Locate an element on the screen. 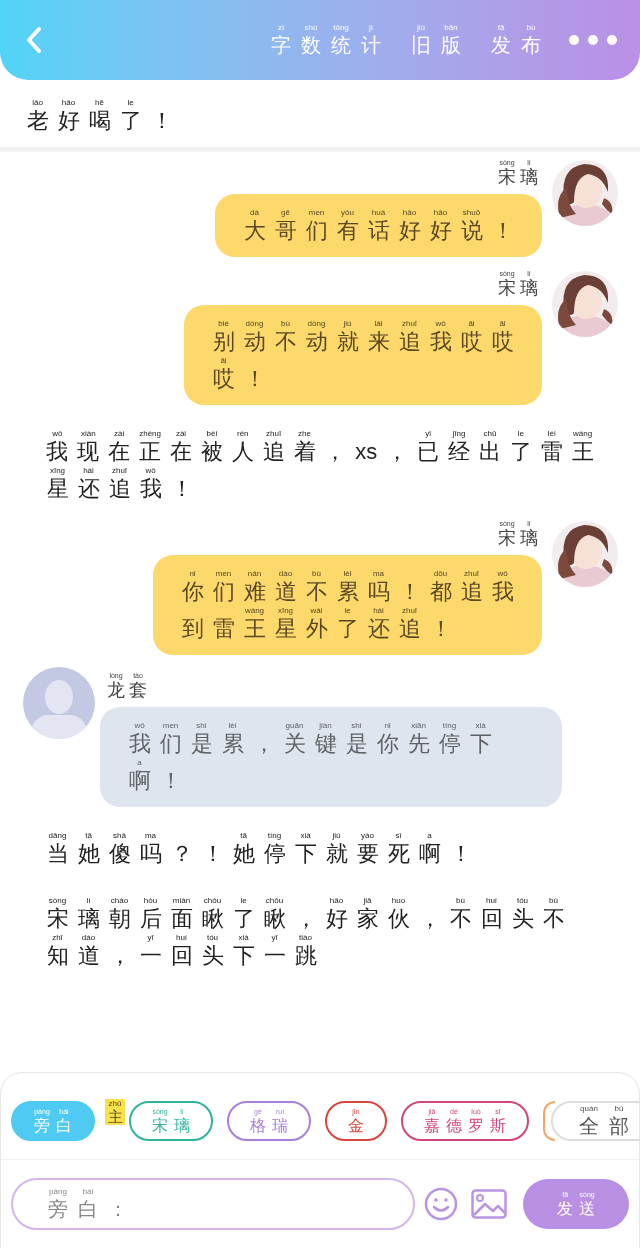 The height and width of the screenshot is (1248, 640). all-roles-chip: quán 全 bù 部 is located at coordinates (595, 1121).